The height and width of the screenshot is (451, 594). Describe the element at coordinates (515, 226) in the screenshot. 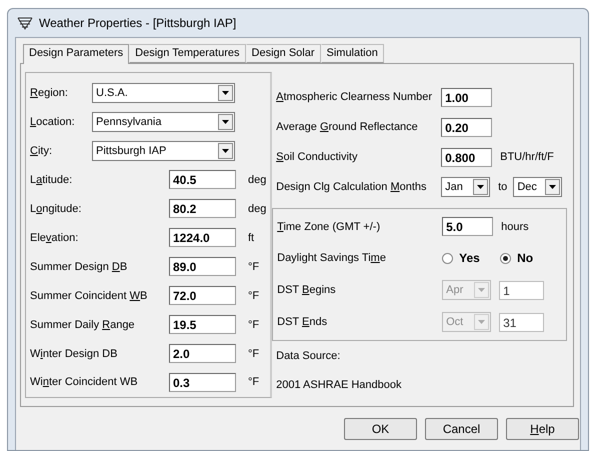

I see `unit-label: hours` at that location.